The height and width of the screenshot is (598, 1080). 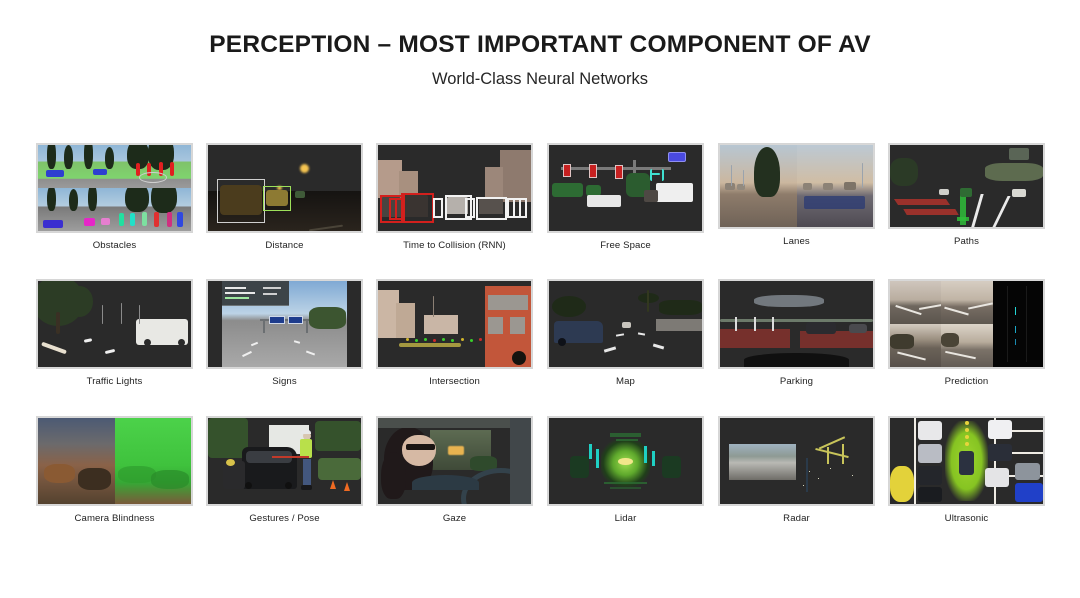 What do you see at coordinates (796, 381) in the screenshot?
I see `tile-caption: Parking` at bounding box center [796, 381].